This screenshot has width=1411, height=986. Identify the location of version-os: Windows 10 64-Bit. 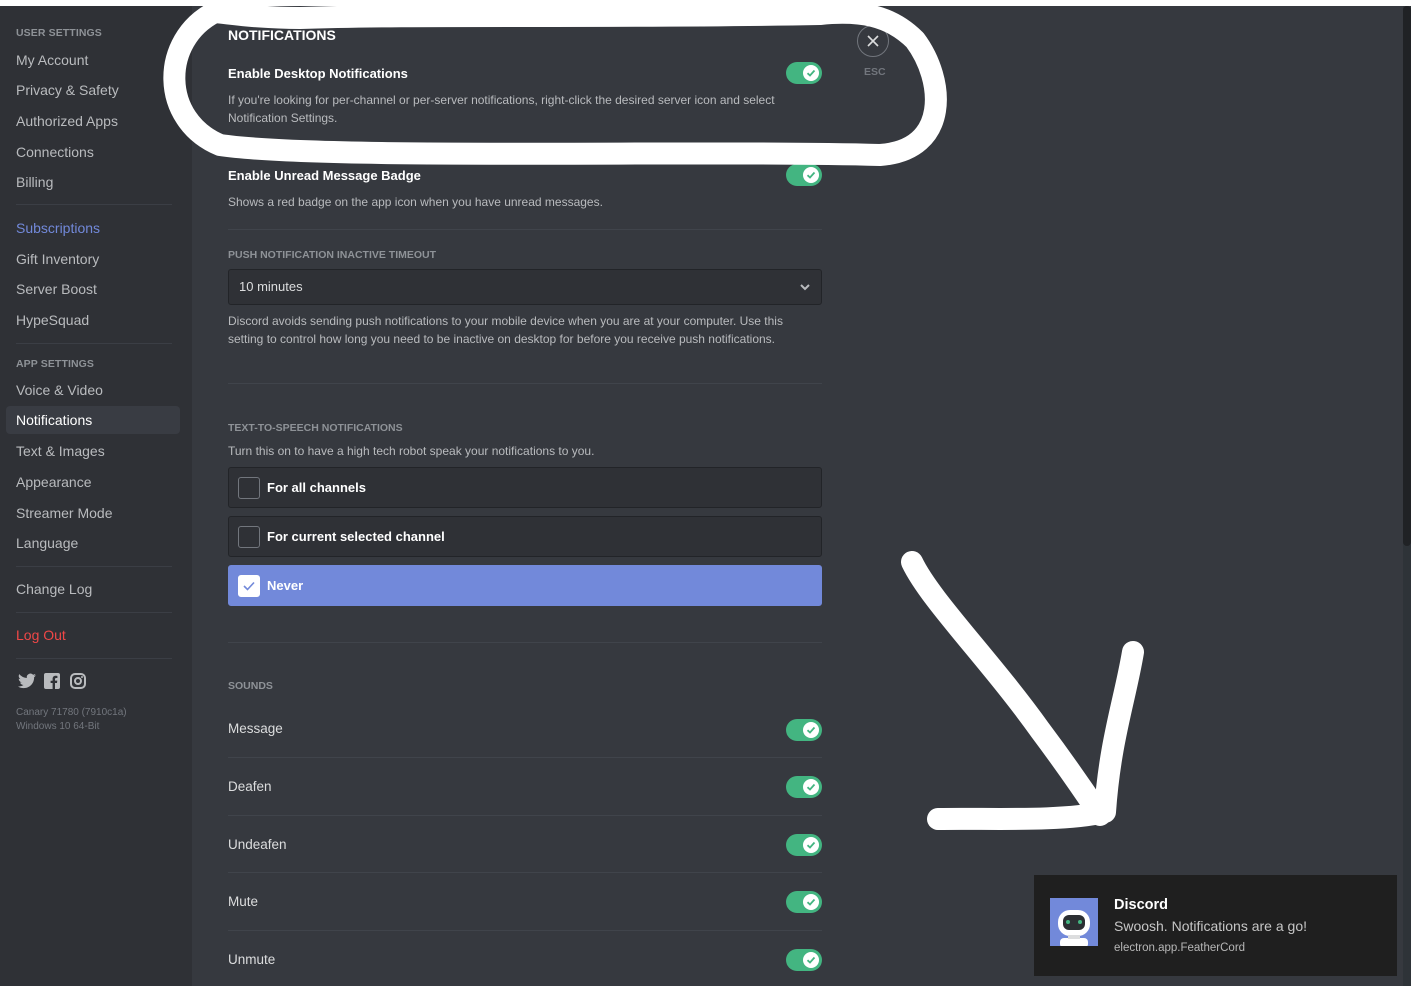
(58, 726).